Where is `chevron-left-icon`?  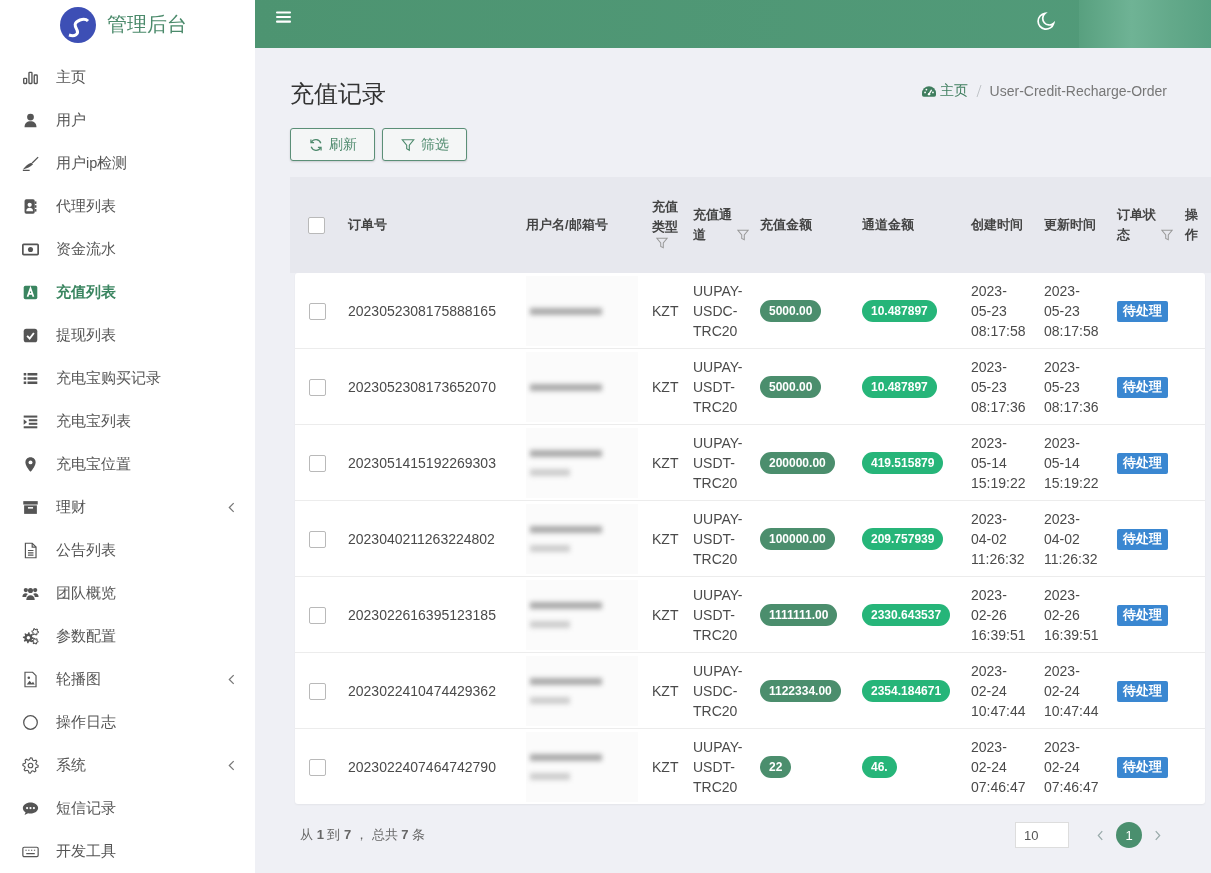
chevron-left-icon is located at coordinates (1100, 835).